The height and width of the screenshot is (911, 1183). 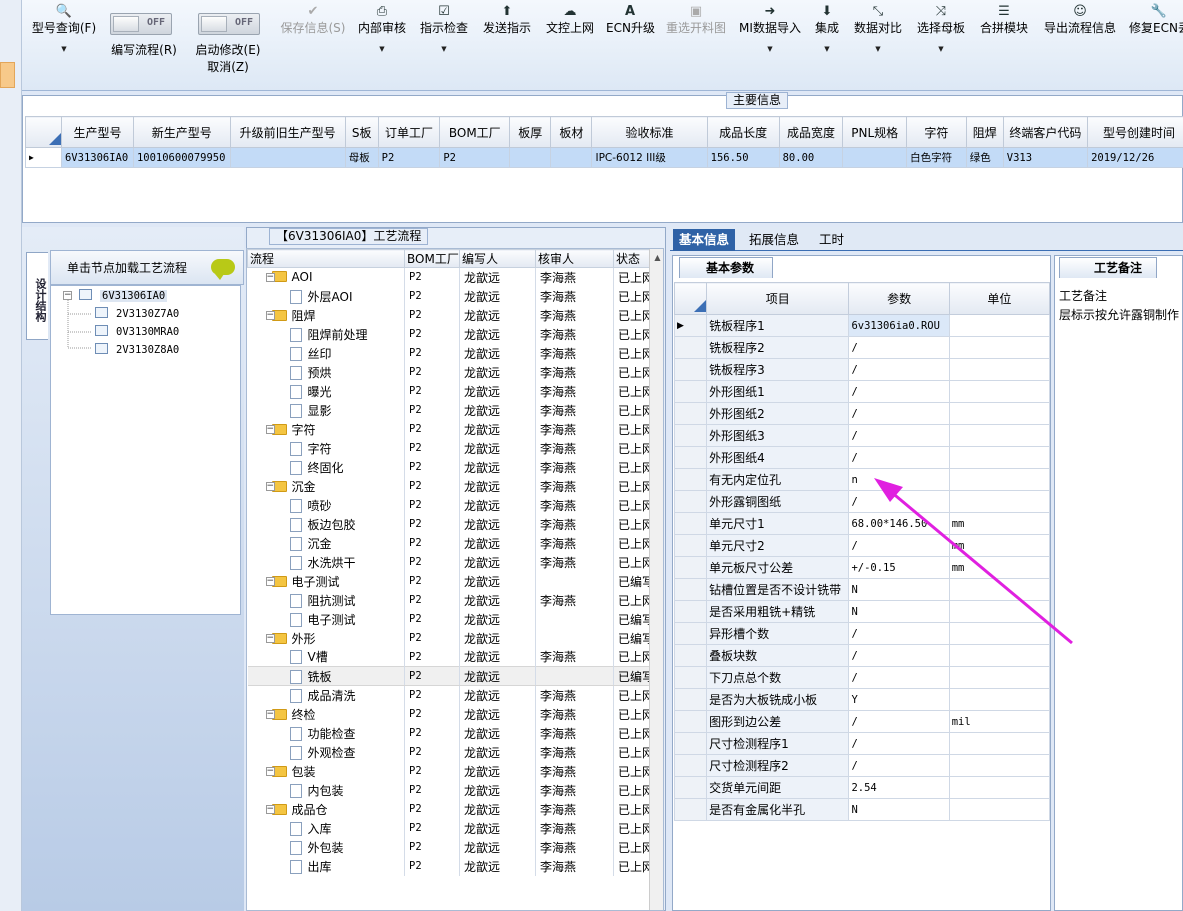 I want to click on column-header: PNL规格, so click(x=875, y=132).